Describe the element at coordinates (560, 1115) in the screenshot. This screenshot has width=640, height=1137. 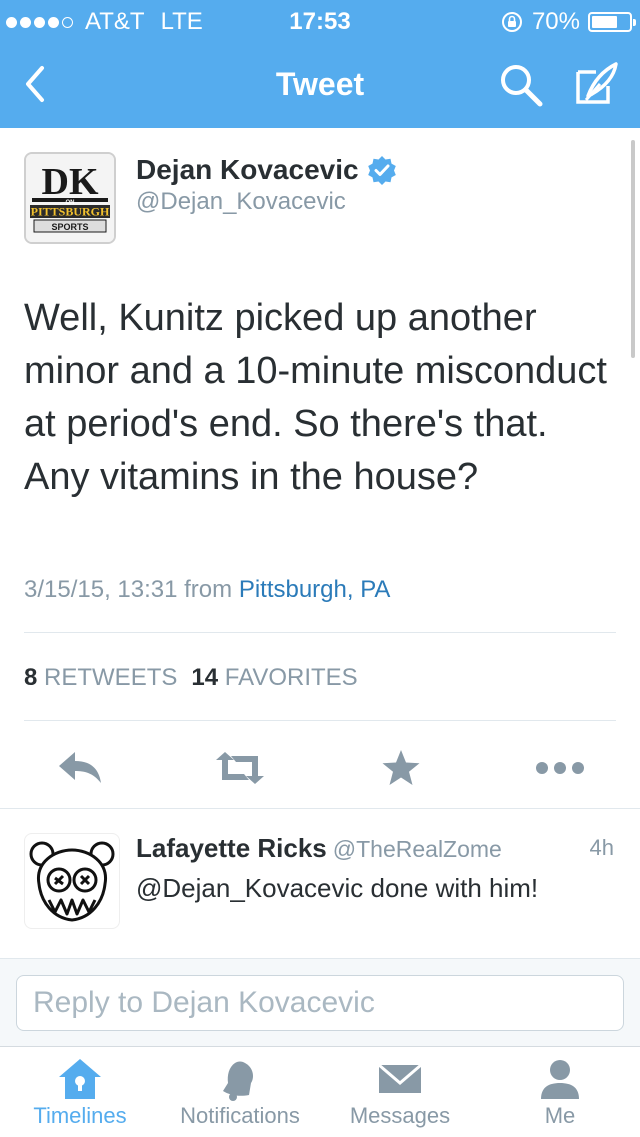
I see `tab-me-label: Me` at that location.